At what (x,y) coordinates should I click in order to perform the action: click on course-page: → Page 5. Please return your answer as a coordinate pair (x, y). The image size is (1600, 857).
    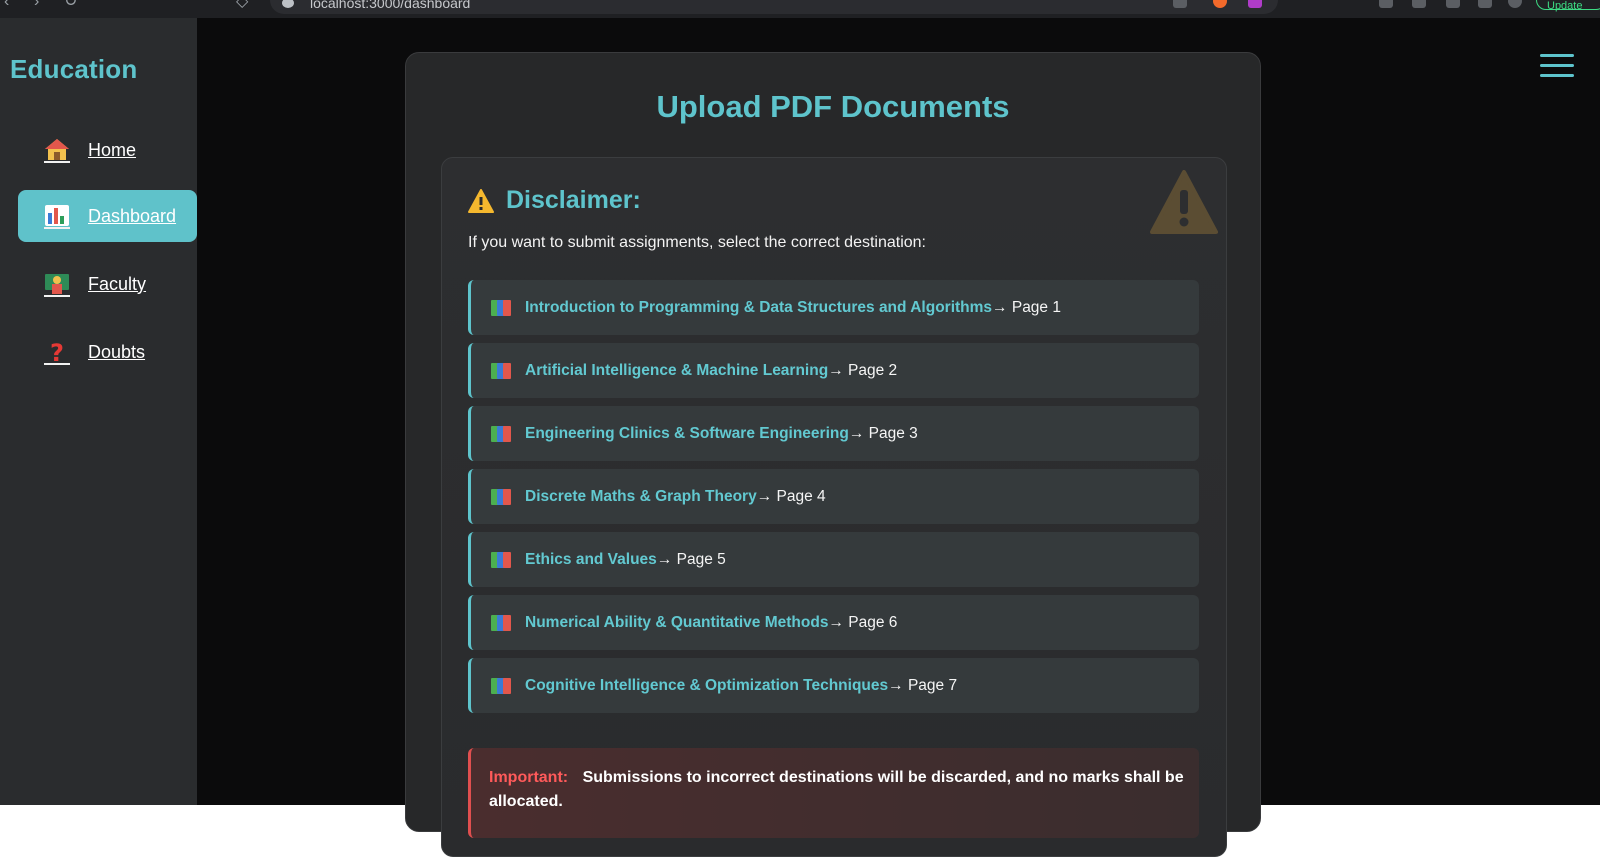
    Looking at the image, I should click on (691, 559).